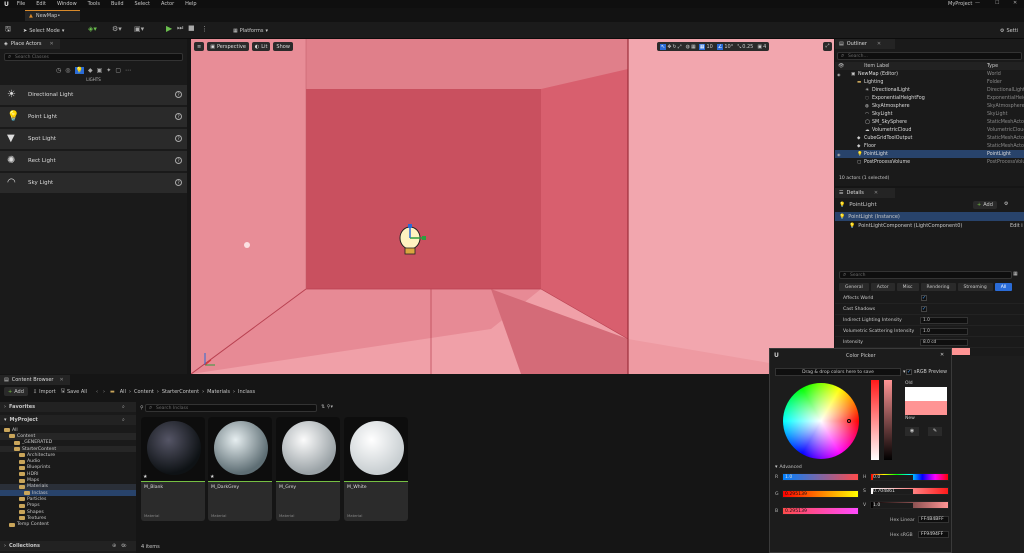  Describe the element at coordinates (909, 491) in the screenshot. I see `s-slider: 0.704861` at that location.